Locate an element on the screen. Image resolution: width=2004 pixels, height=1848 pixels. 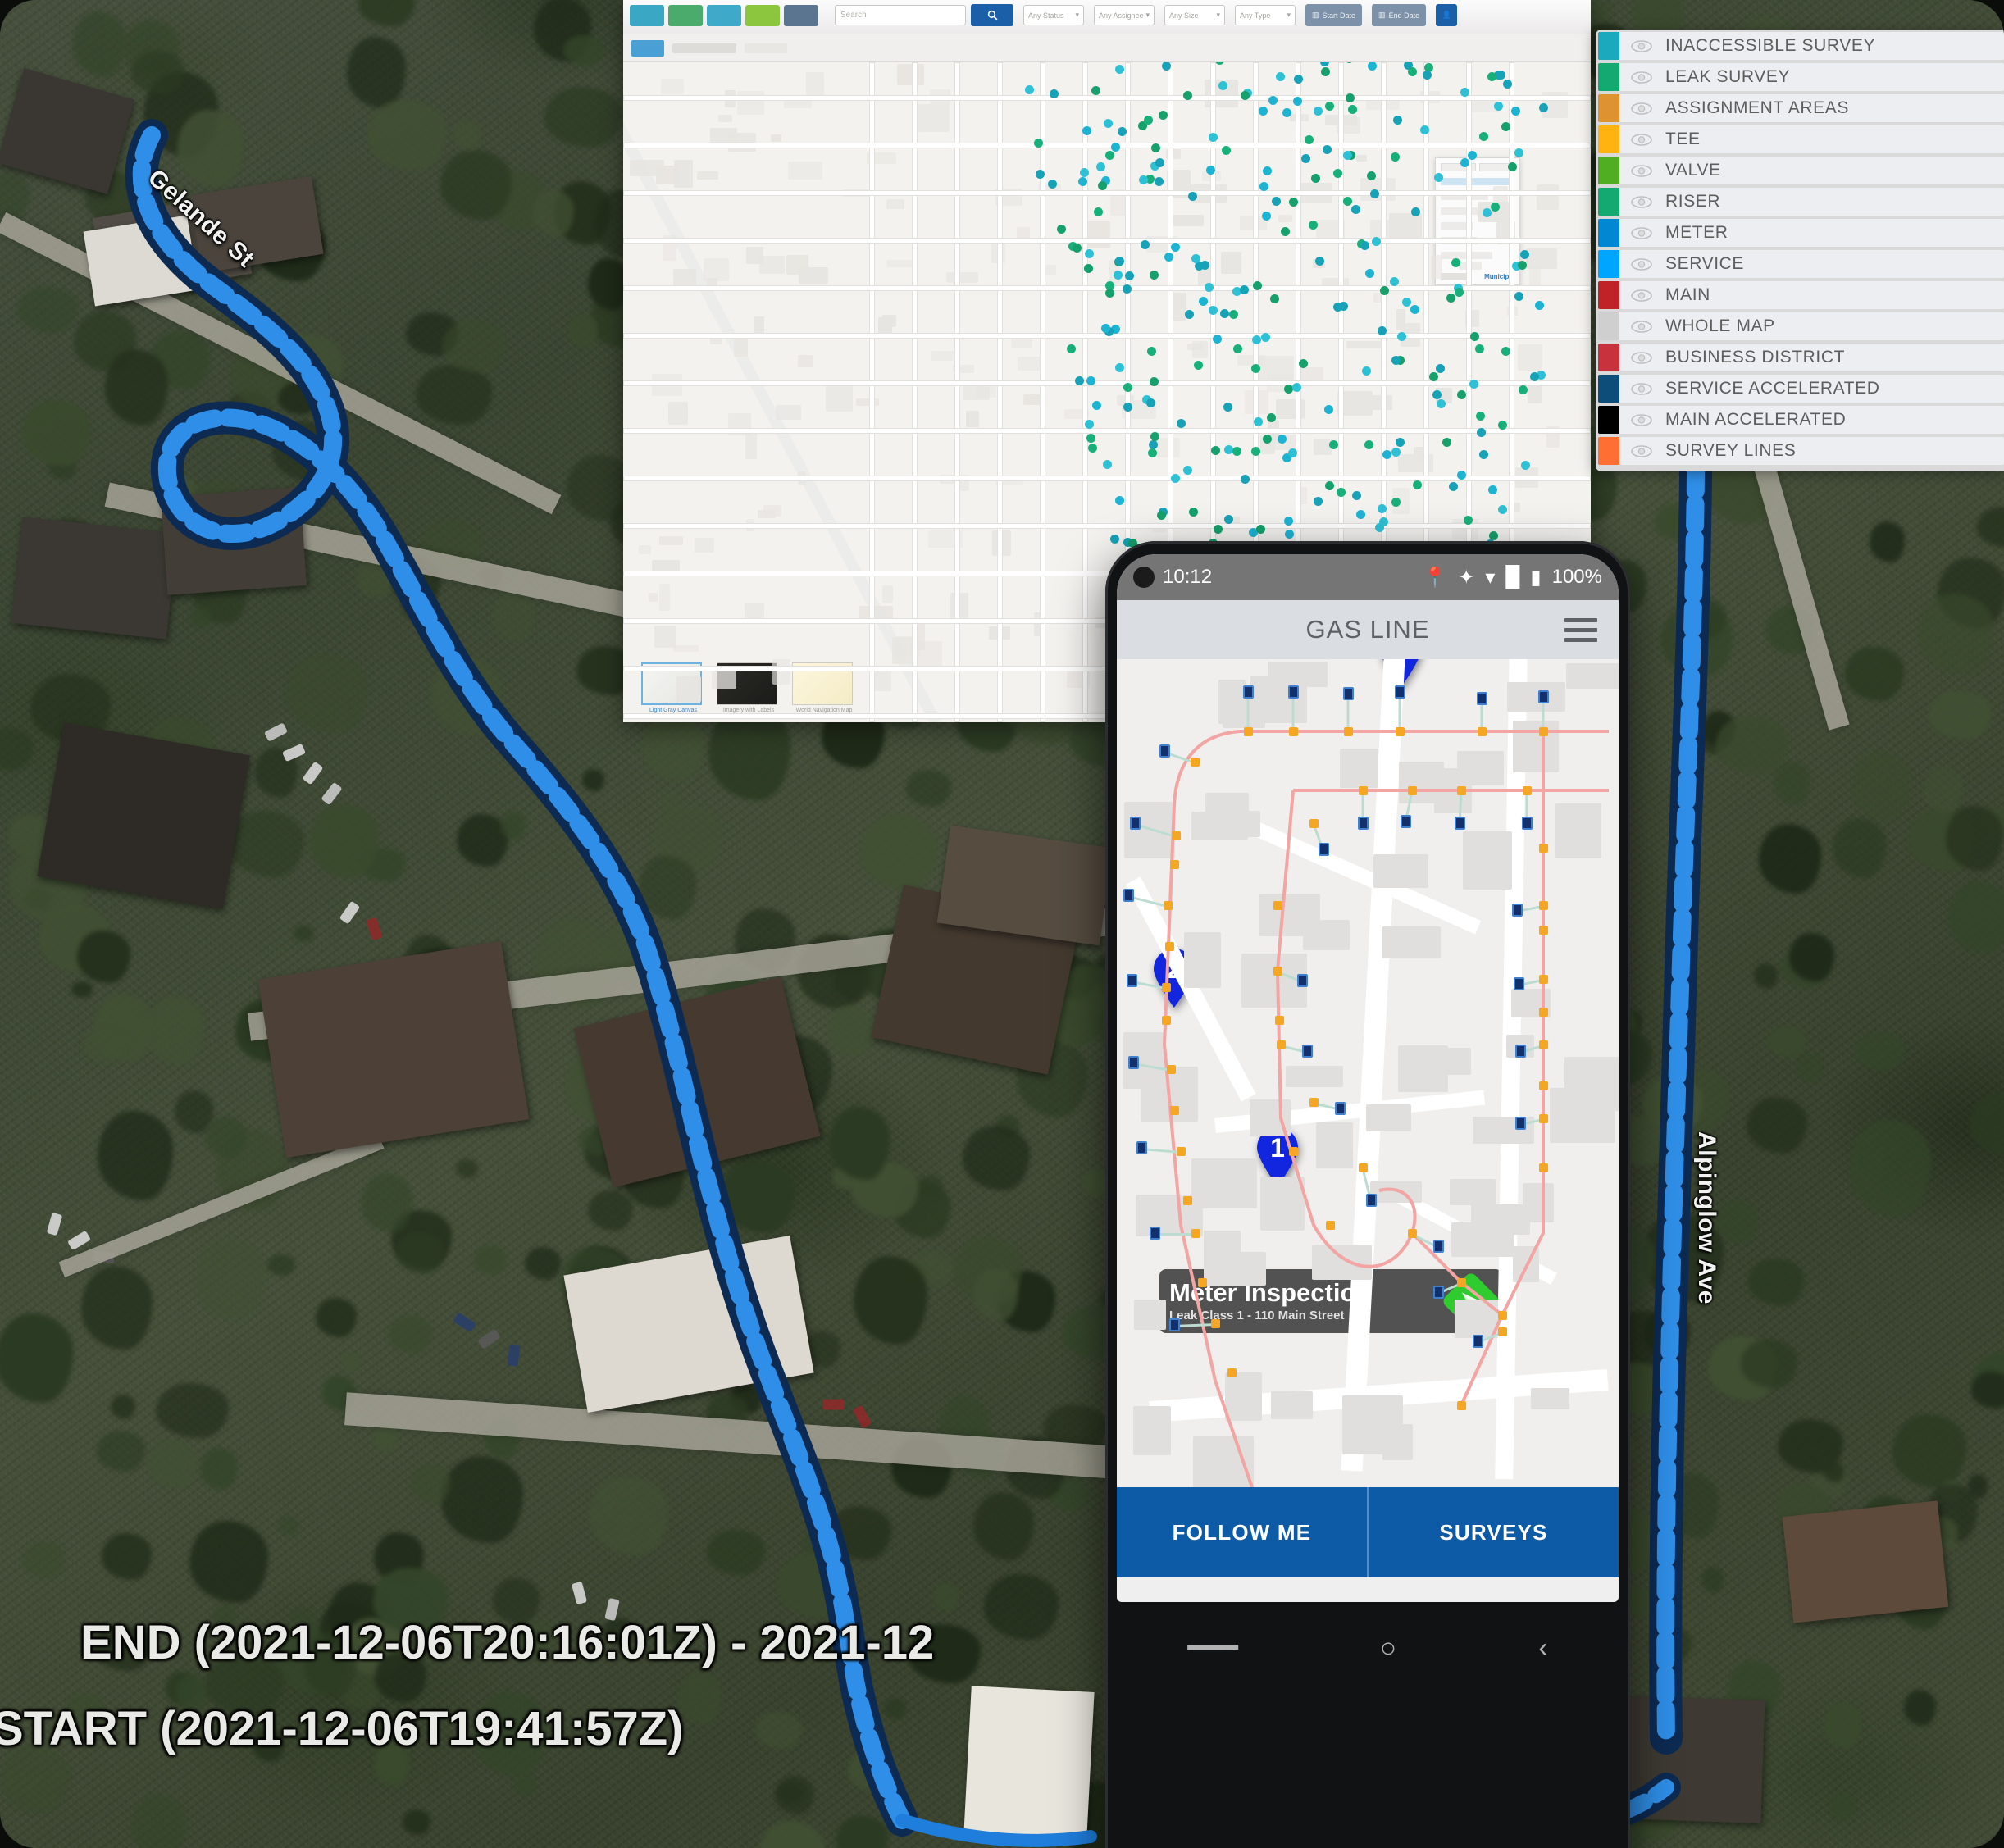
legend-row: BUSINESS DISTRICT is located at coordinates (1801, 357).